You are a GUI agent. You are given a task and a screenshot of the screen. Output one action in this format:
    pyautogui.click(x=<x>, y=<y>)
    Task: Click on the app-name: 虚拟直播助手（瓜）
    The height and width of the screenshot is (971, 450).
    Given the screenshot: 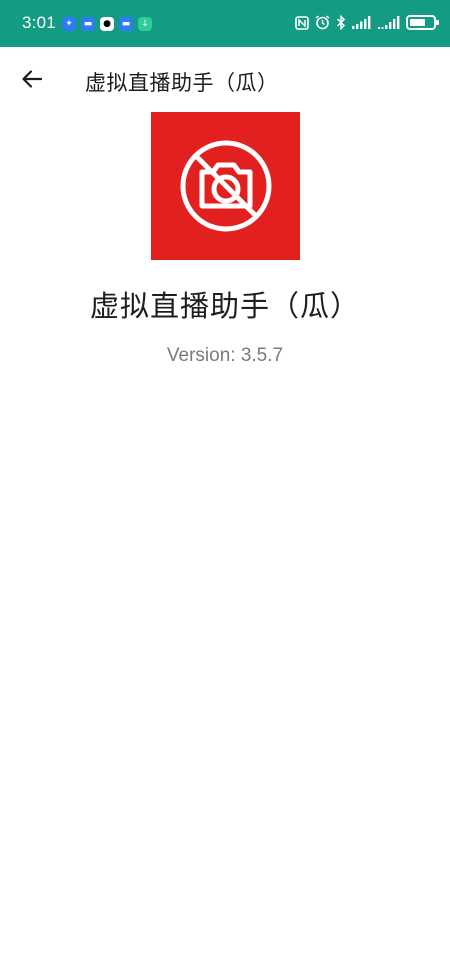 What is the action you would take?
    pyautogui.click(x=224, y=306)
    